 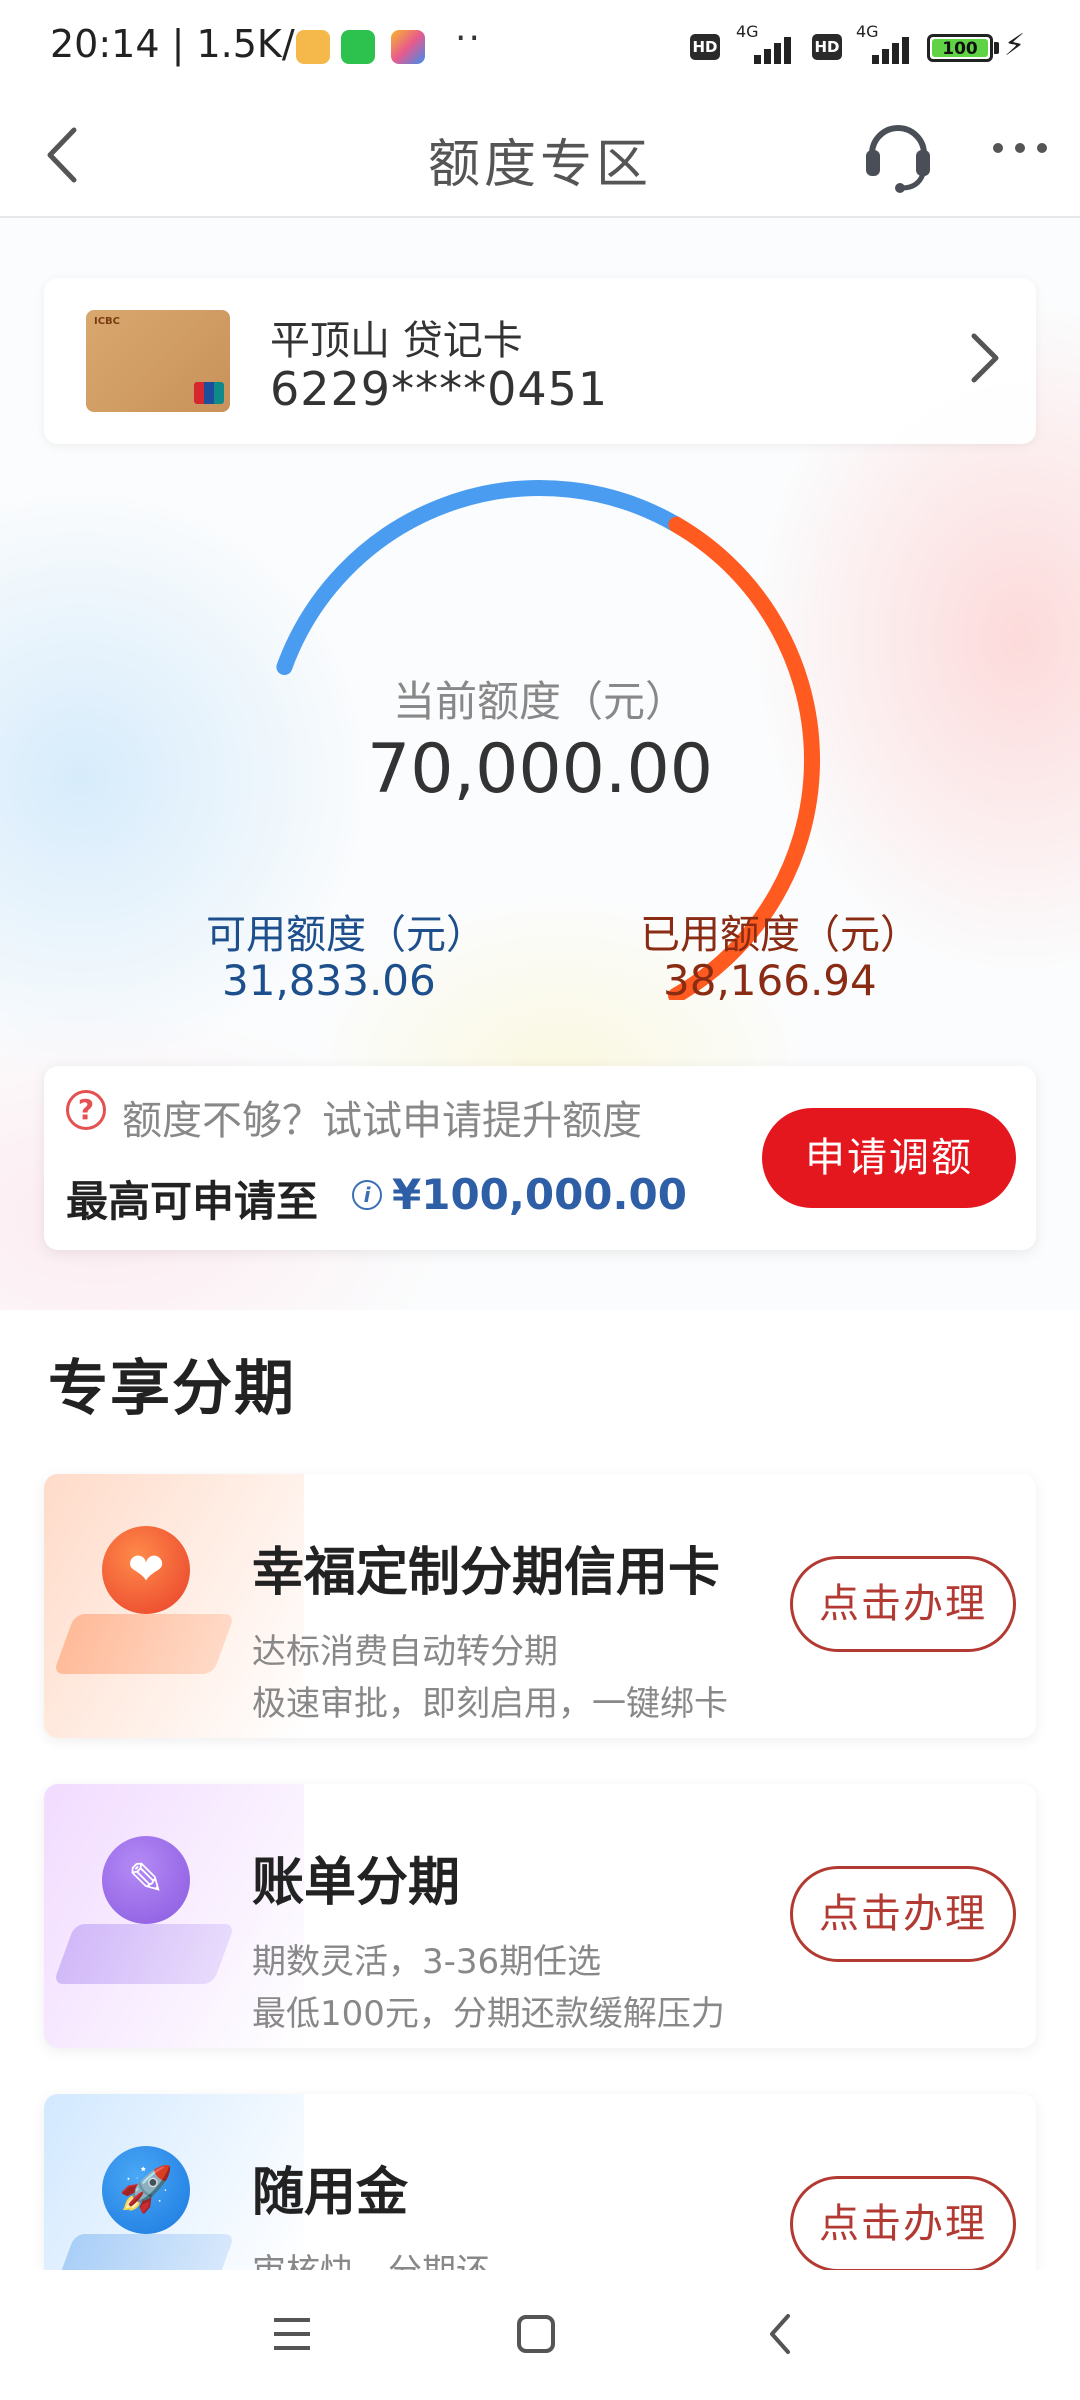 What do you see at coordinates (292, 2334) in the screenshot?
I see `menu-icon` at bounding box center [292, 2334].